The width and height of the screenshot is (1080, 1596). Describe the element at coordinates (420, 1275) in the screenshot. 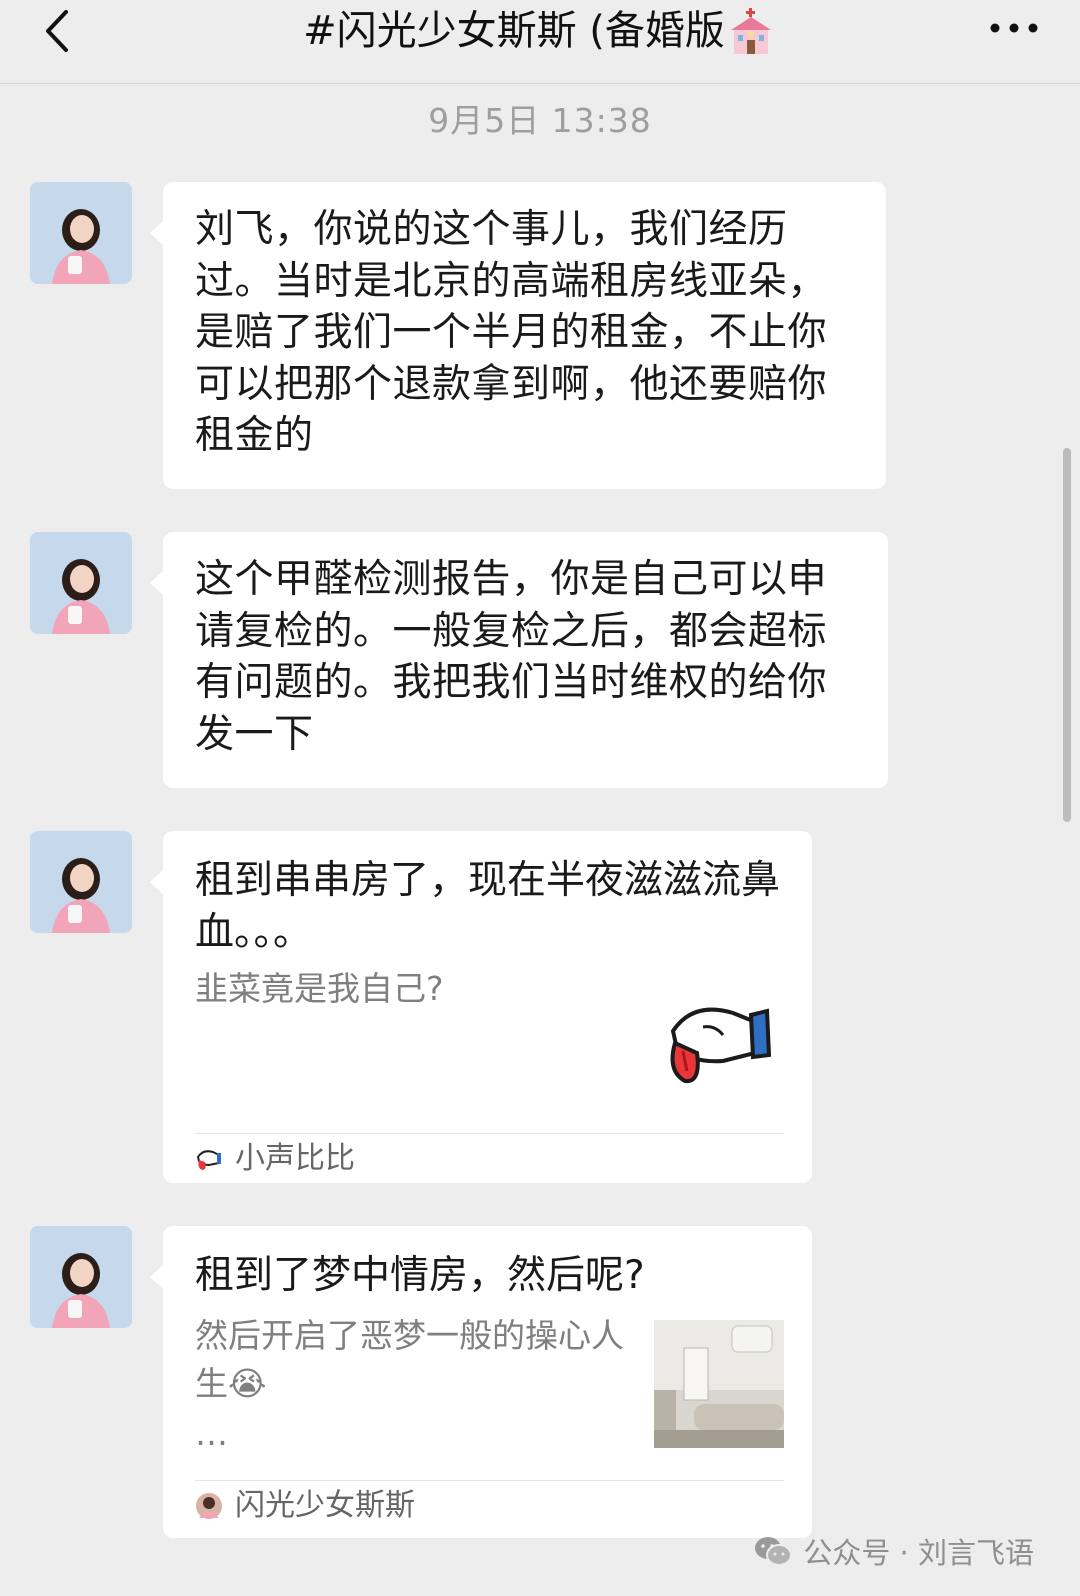

I see `article-title: 租到了梦中情房，然后呢?` at that location.